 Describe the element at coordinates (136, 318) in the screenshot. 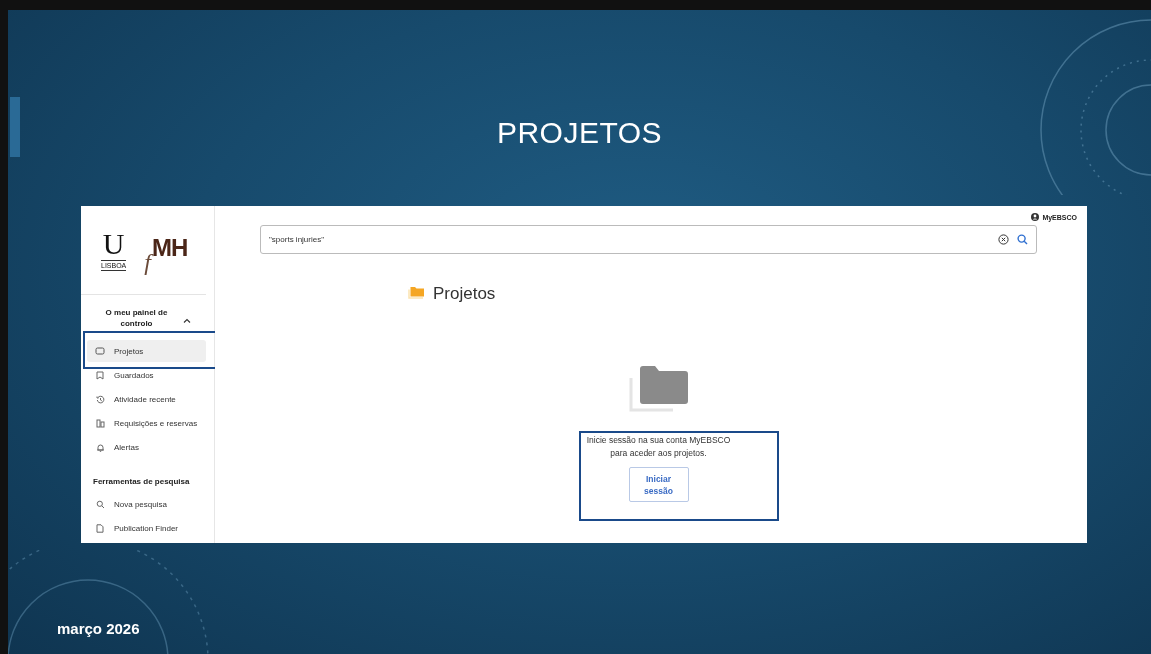

I see `section-label: O meu painel de controlo` at that location.